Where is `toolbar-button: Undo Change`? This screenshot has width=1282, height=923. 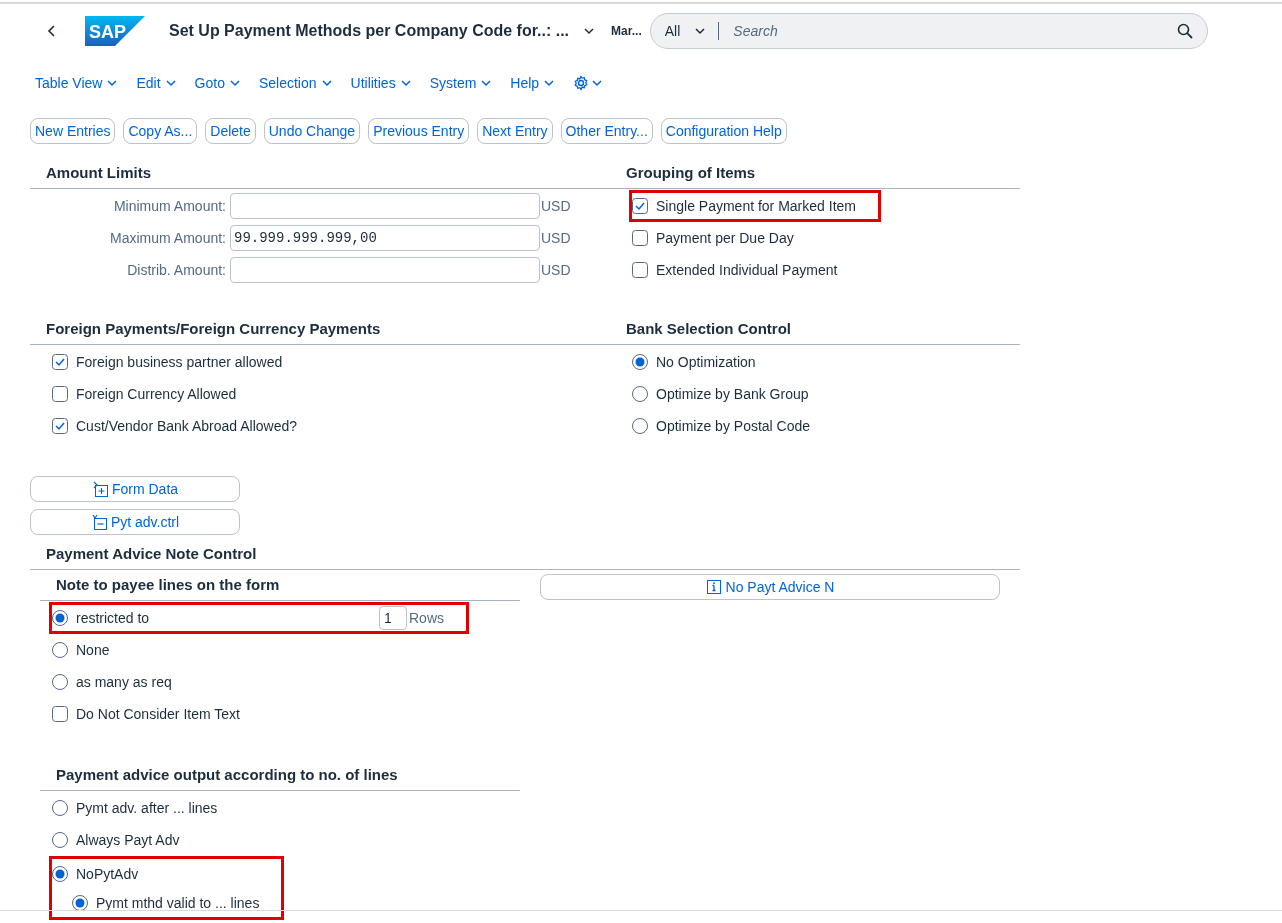
toolbar-button: Undo Change is located at coordinates (312, 131).